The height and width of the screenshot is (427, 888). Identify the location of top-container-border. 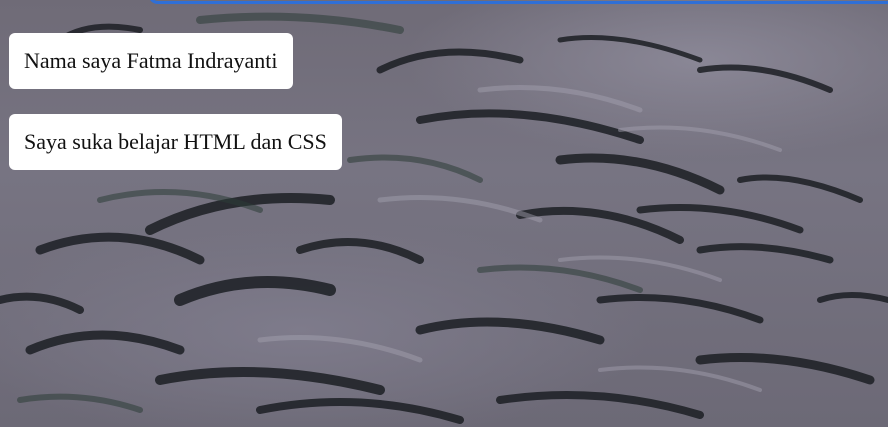
(518, 2).